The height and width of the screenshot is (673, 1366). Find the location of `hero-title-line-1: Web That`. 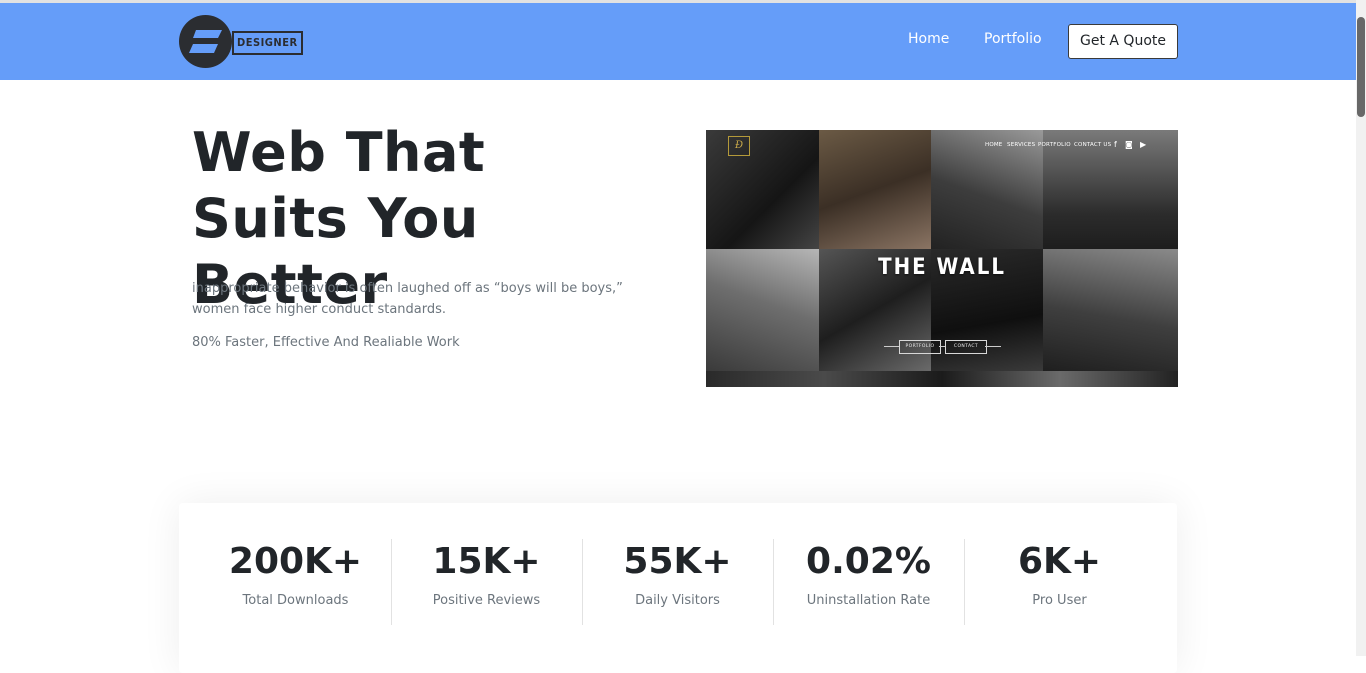

hero-title-line-1: Web That is located at coordinates (339, 152).